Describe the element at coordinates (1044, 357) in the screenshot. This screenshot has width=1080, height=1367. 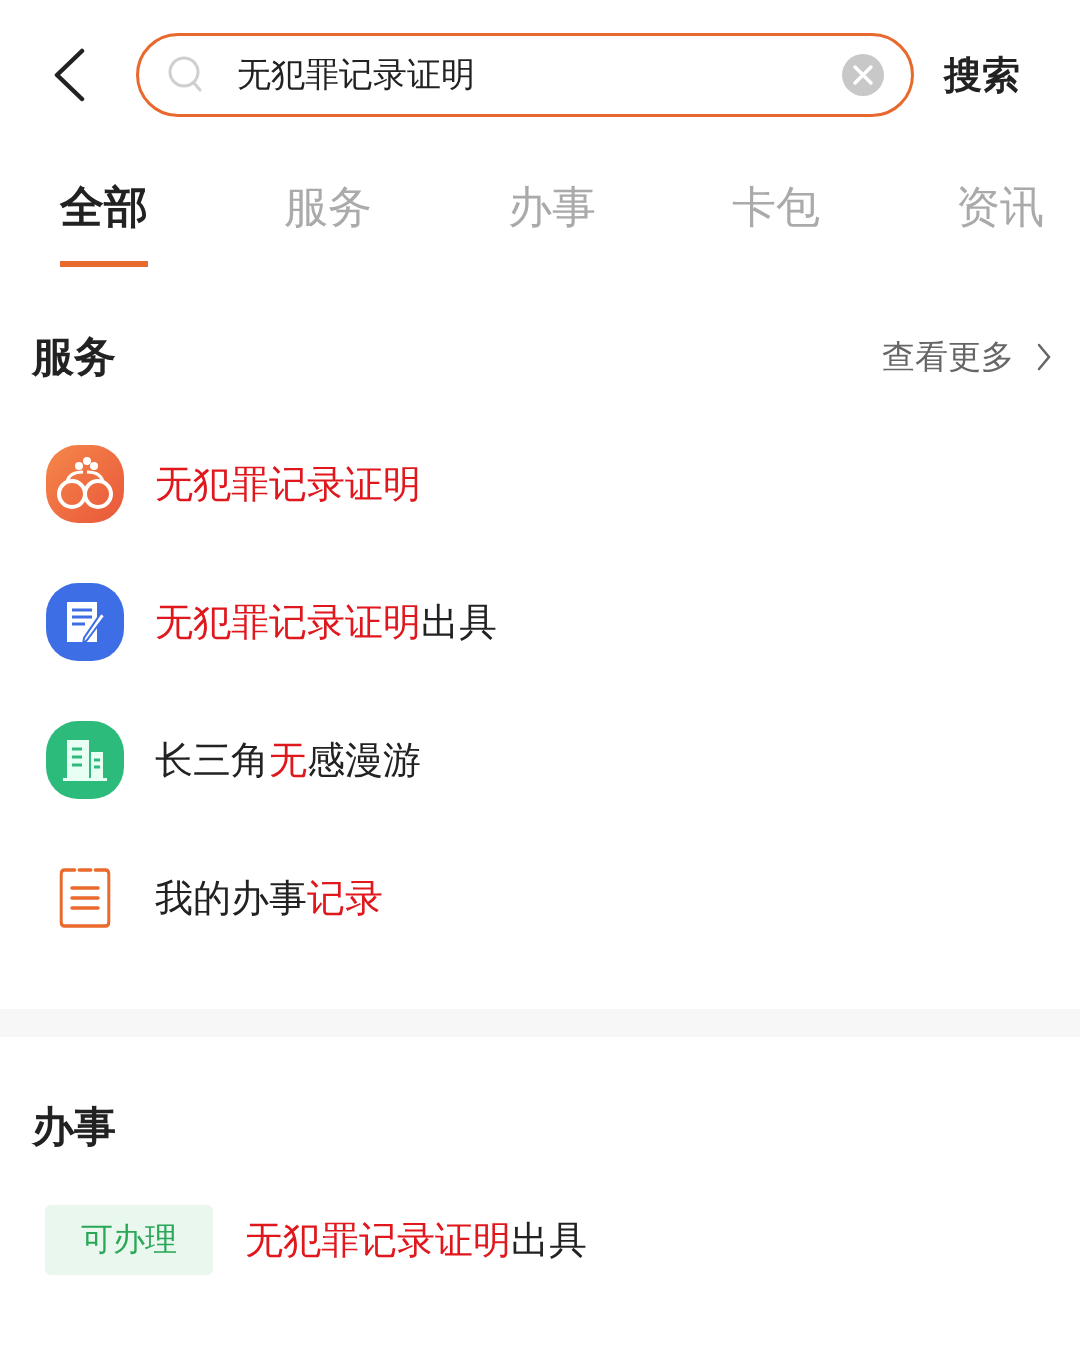
I see `chevron-right-icon` at that location.